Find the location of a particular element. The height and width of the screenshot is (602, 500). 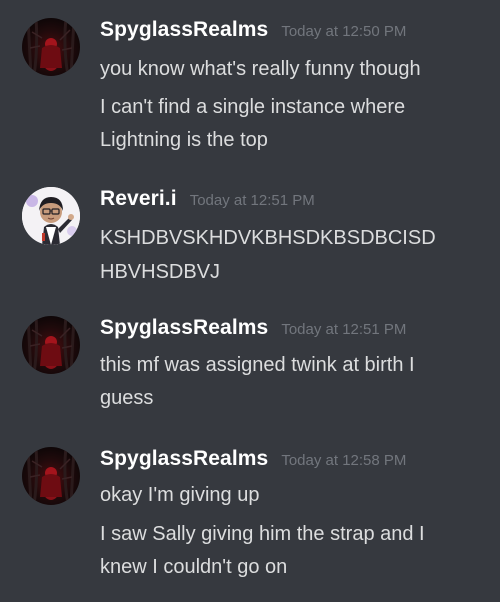

message-text: this mf was assigned twink at birth I is located at coordinates (257, 365).